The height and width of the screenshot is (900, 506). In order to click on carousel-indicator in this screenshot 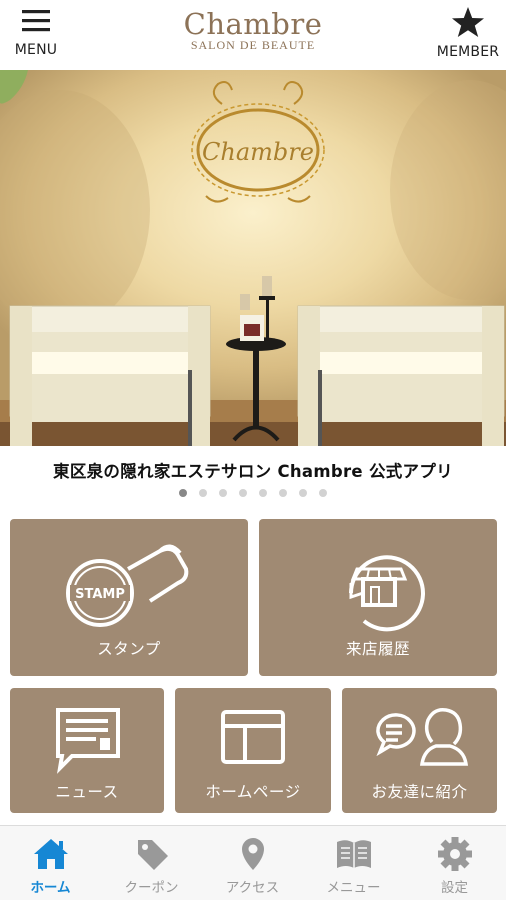, I will do `click(253, 493)`.